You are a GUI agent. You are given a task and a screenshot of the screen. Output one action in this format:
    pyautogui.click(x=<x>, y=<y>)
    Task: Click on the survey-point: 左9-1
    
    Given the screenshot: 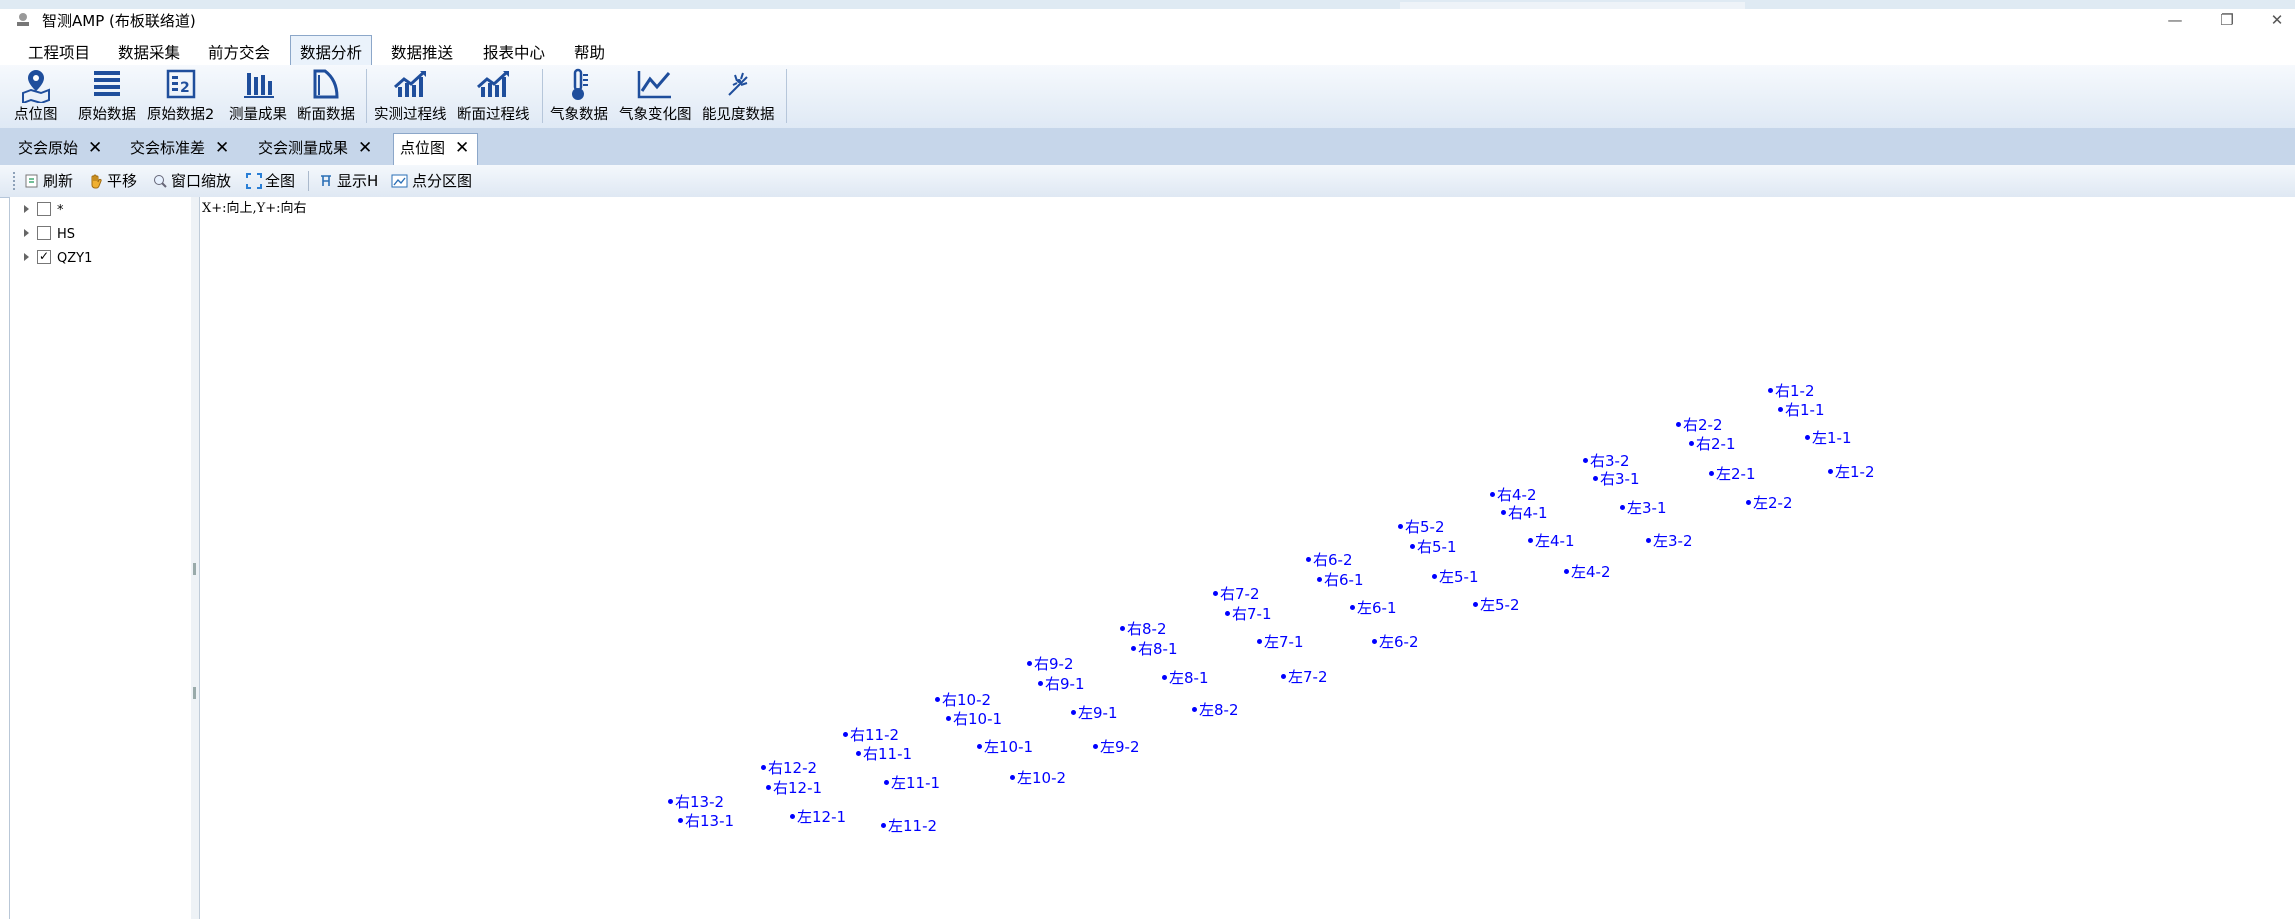 What is the action you would take?
    pyautogui.click(x=1094, y=713)
    